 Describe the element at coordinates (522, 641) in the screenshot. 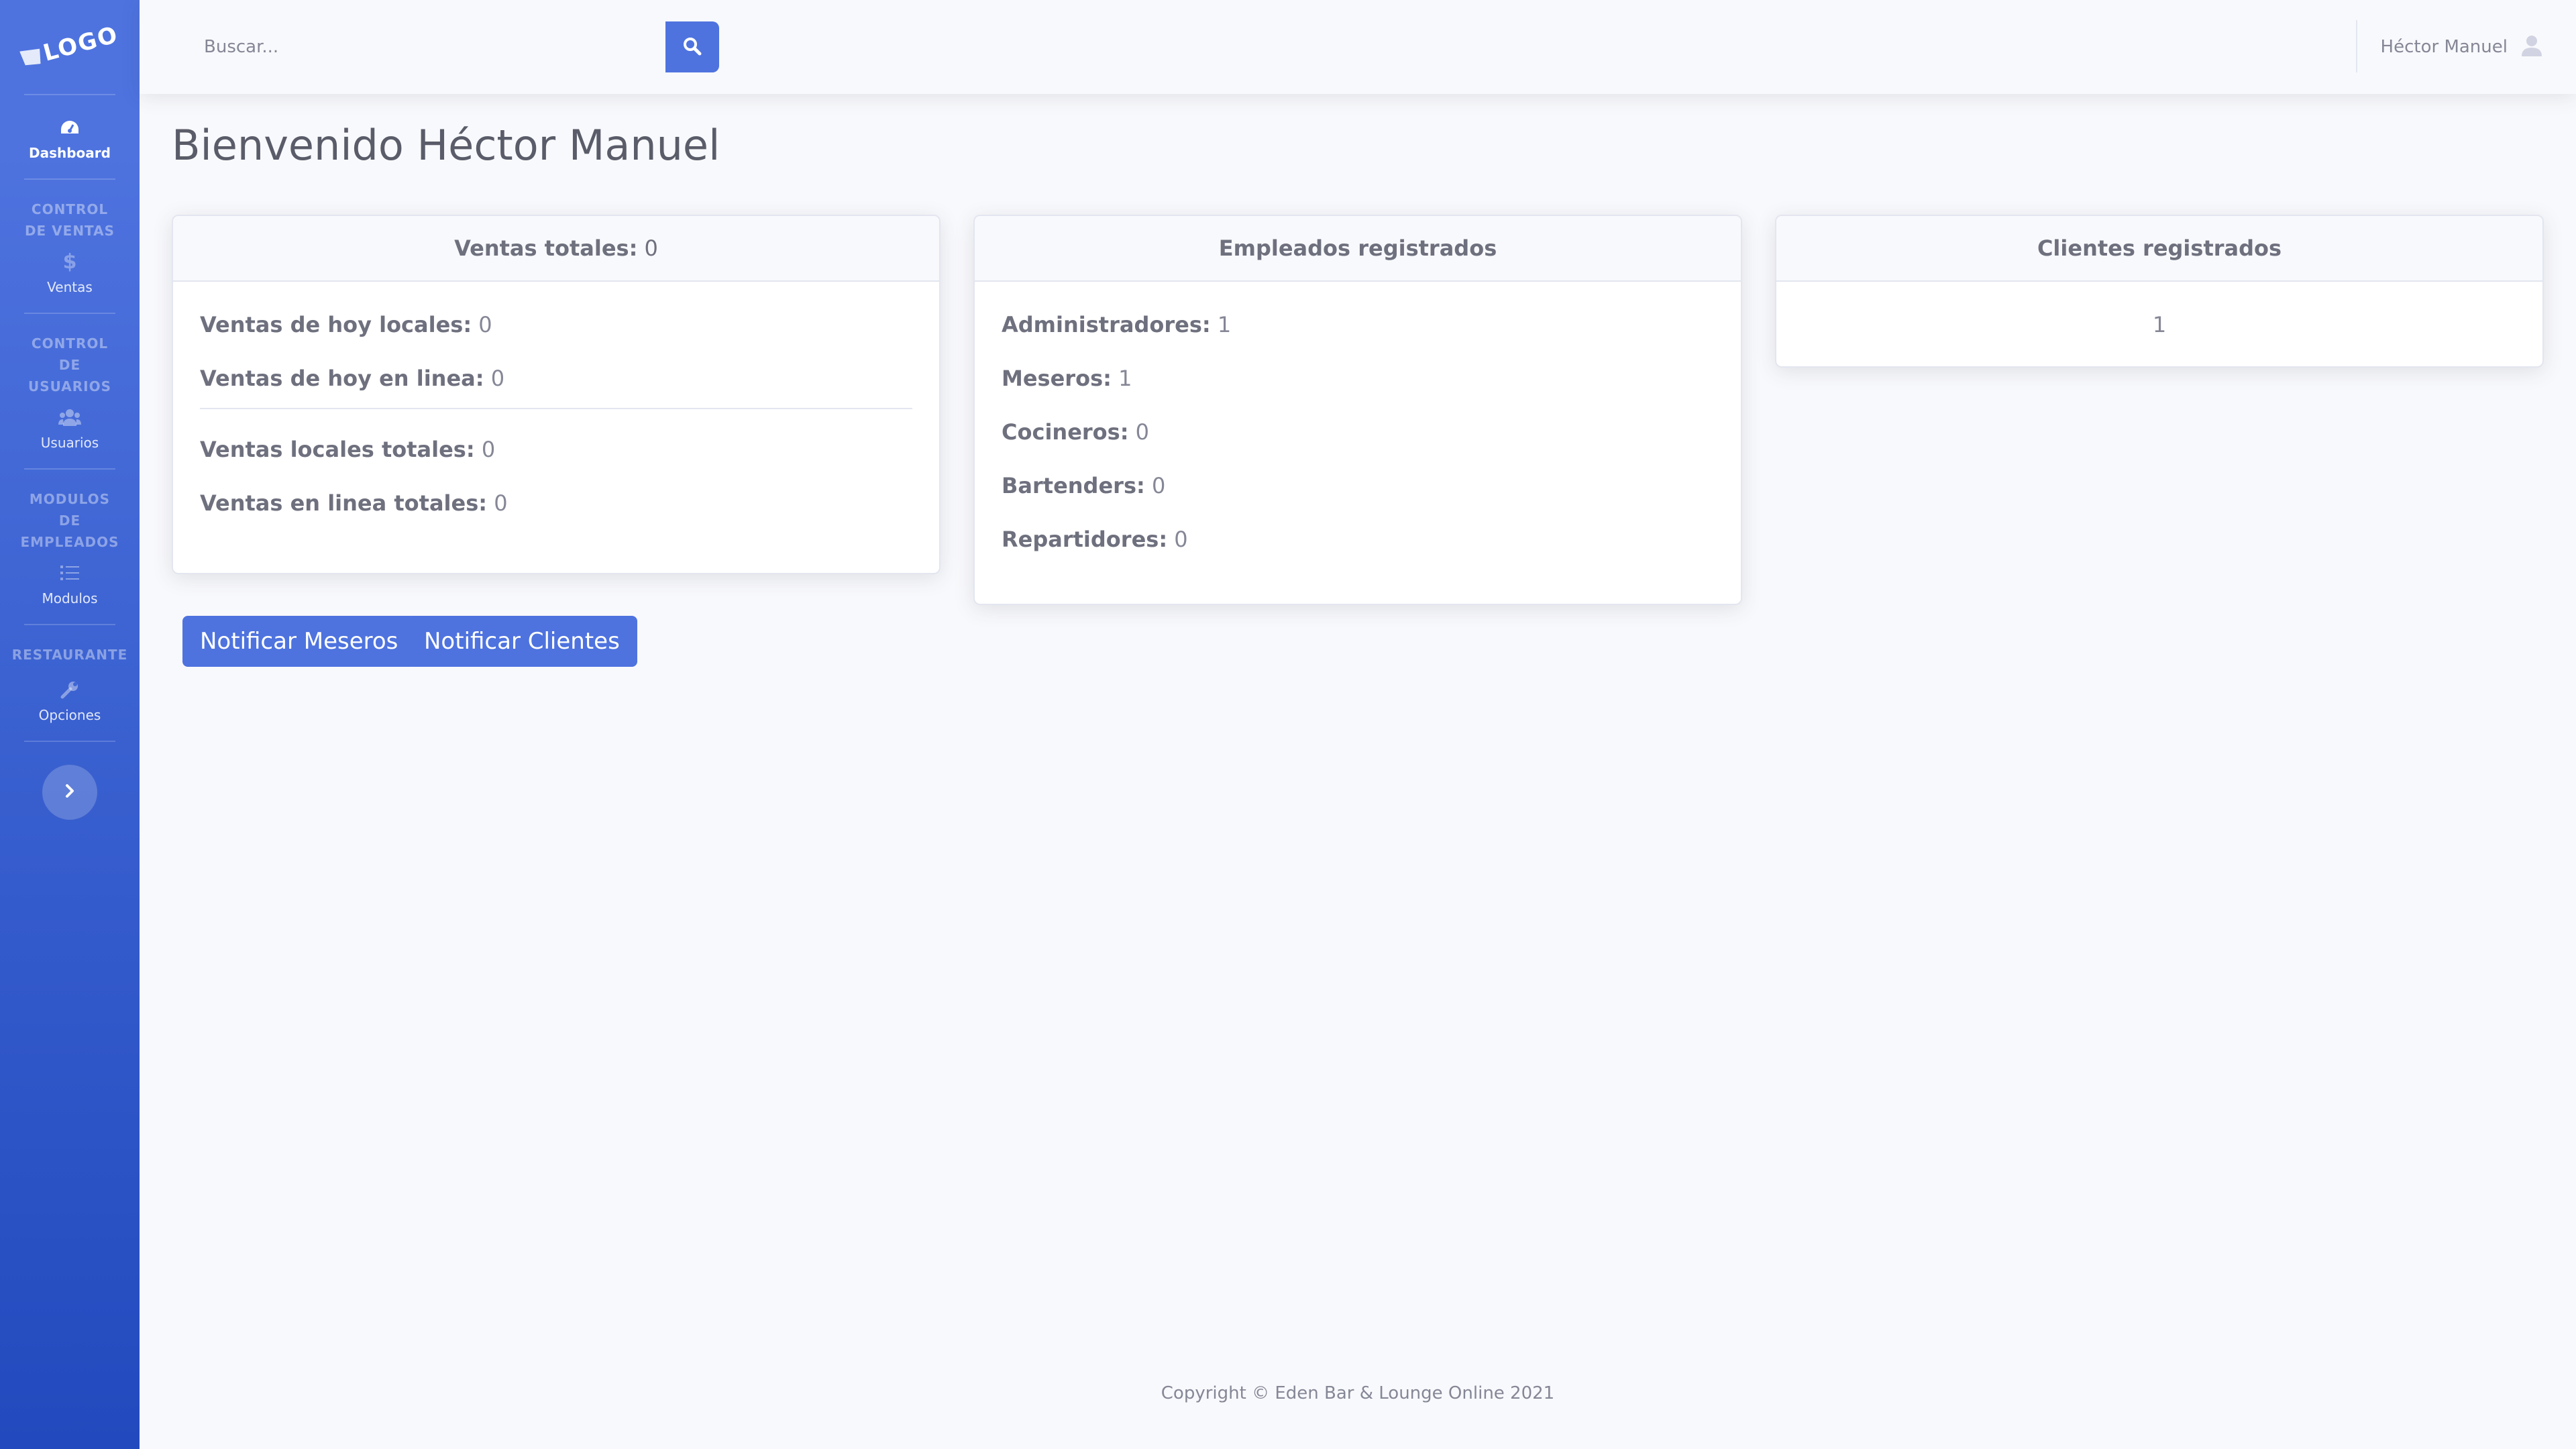

I see `notificar-clientes-button: Notificar Clientes` at that location.